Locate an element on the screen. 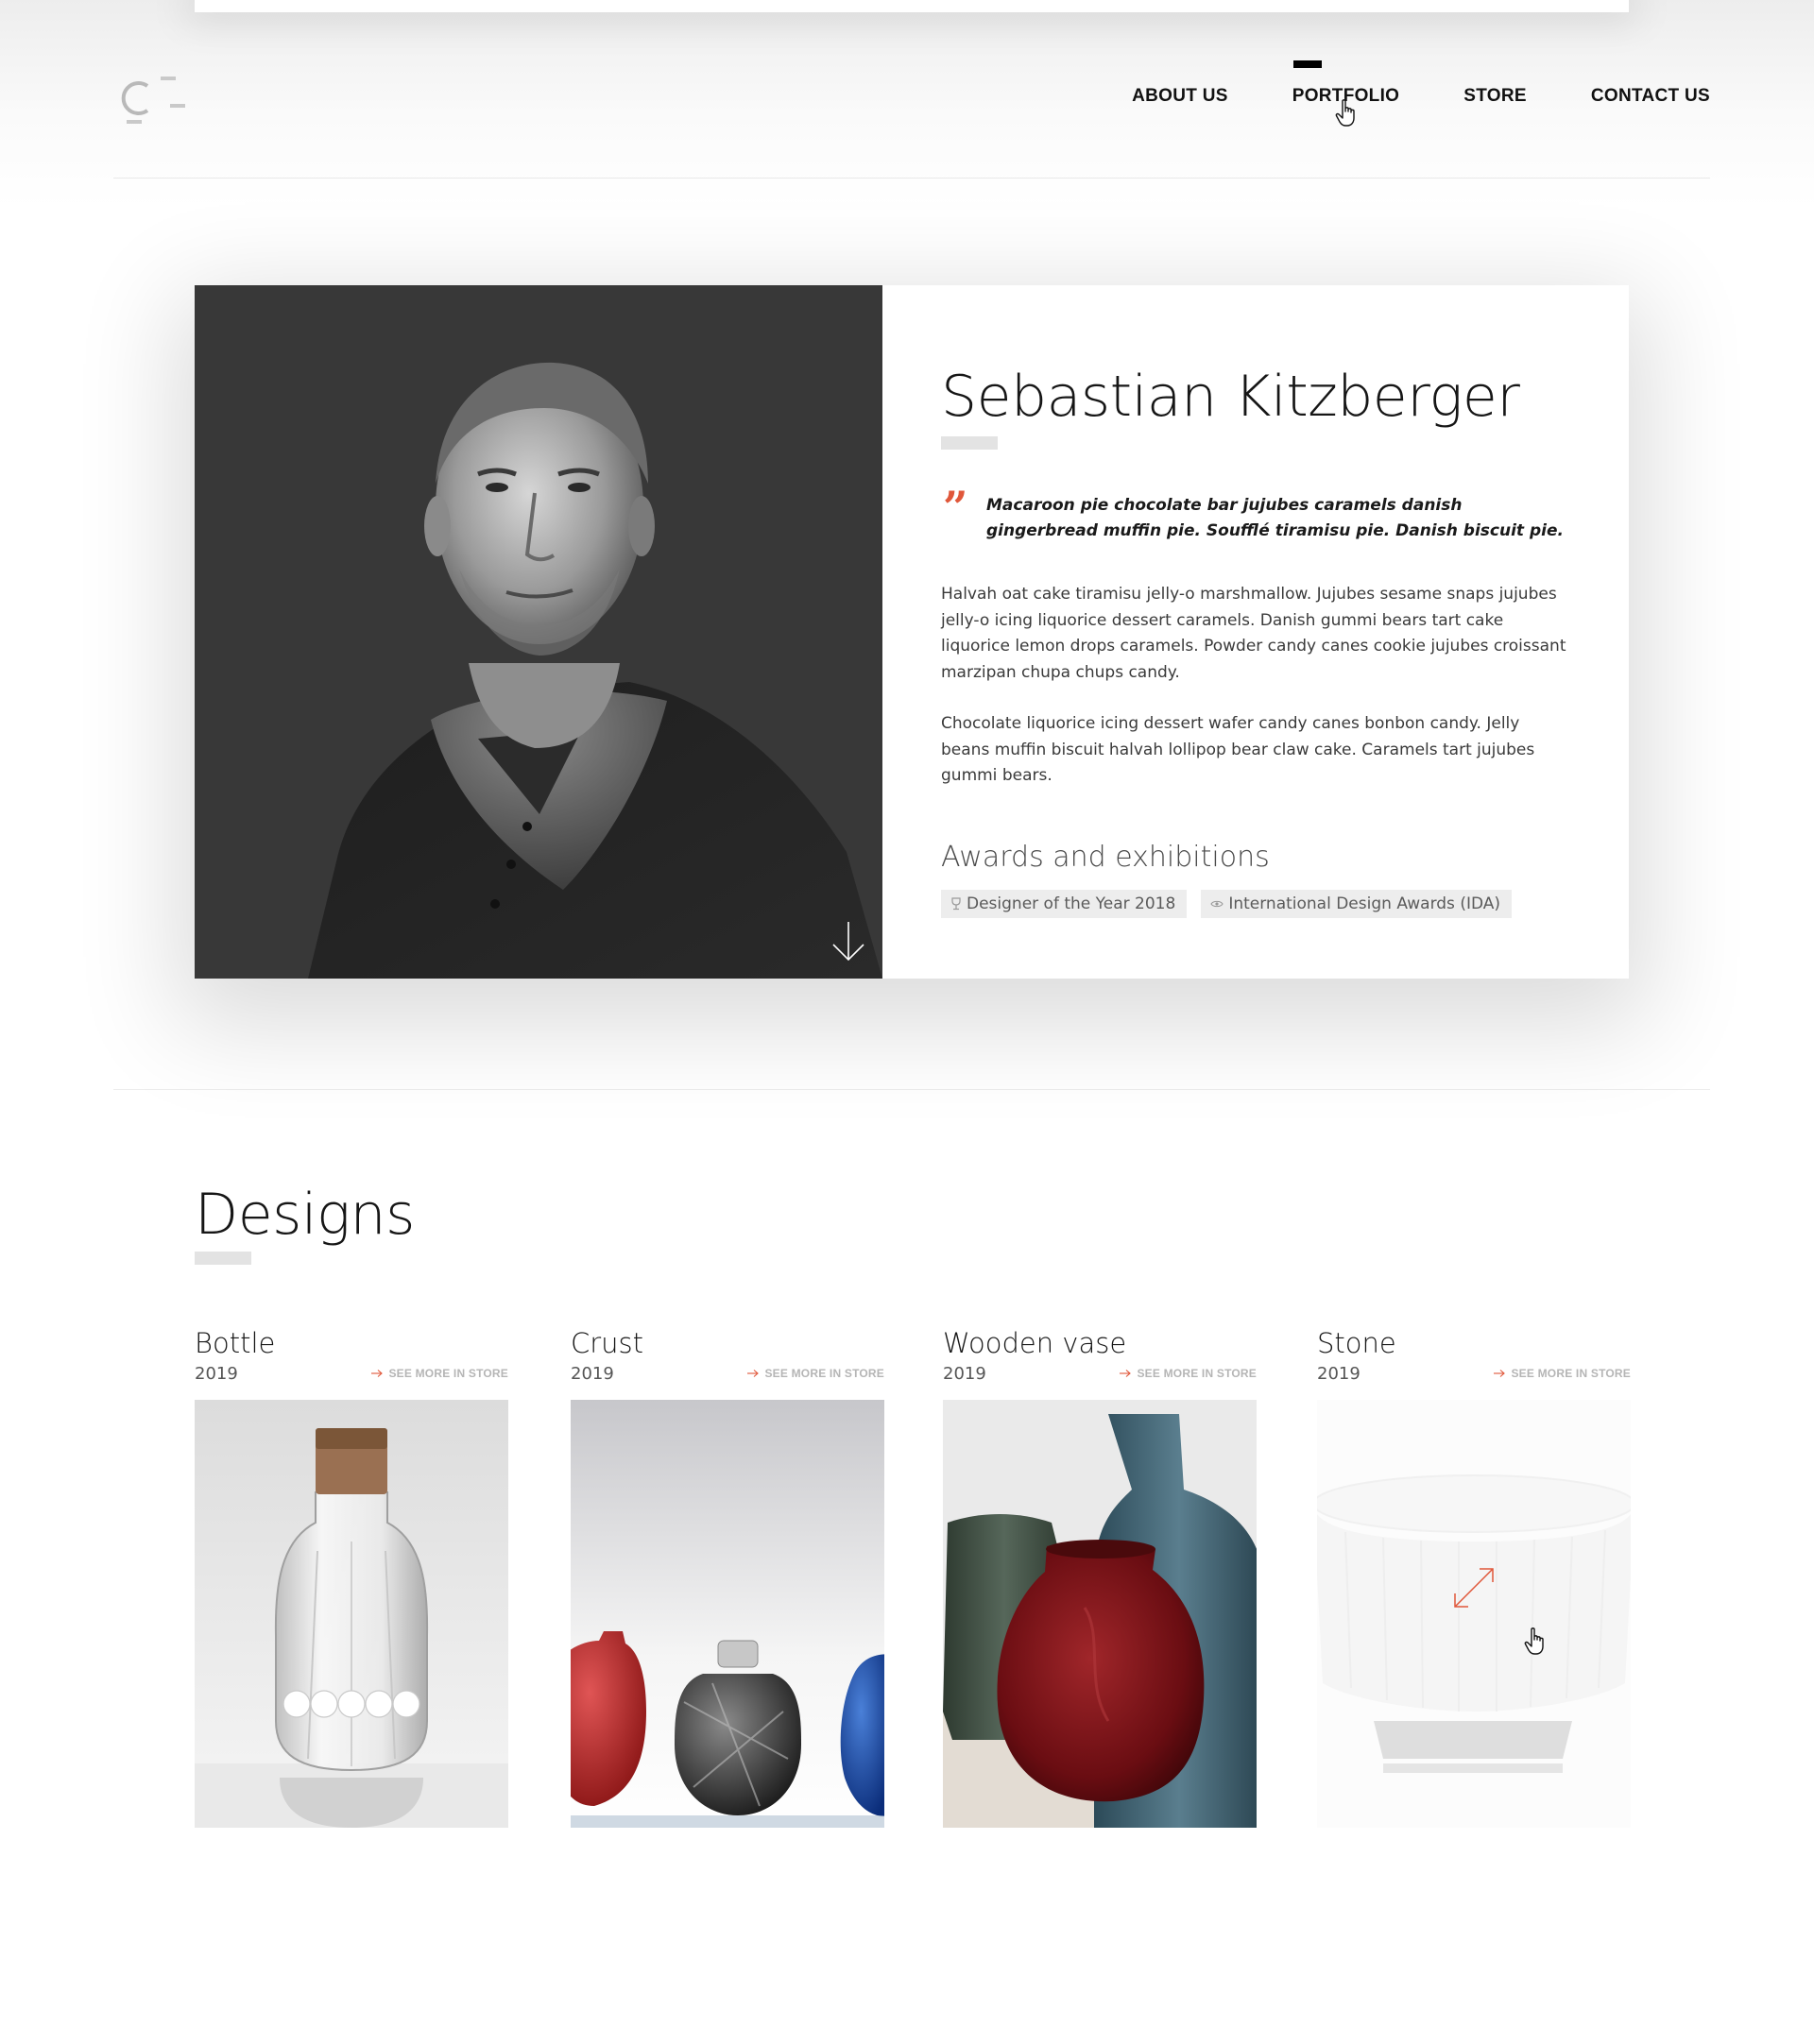  design-name: Stone is located at coordinates (1357, 1343).